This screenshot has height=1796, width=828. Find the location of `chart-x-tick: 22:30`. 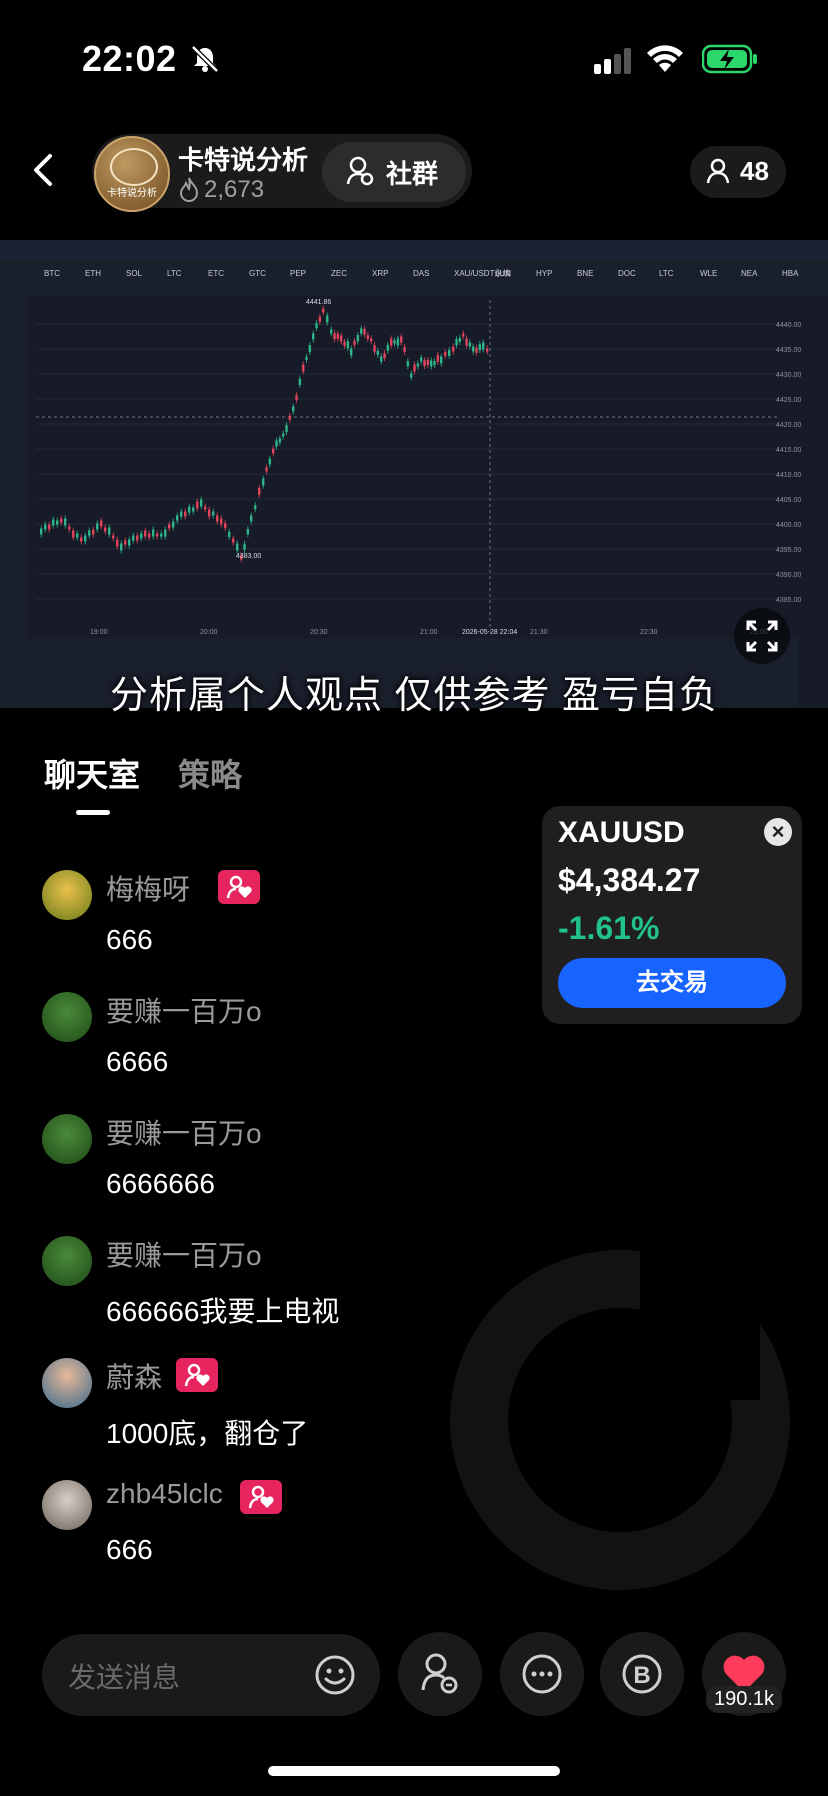

chart-x-tick: 22:30 is located at coordinates (649, 632).